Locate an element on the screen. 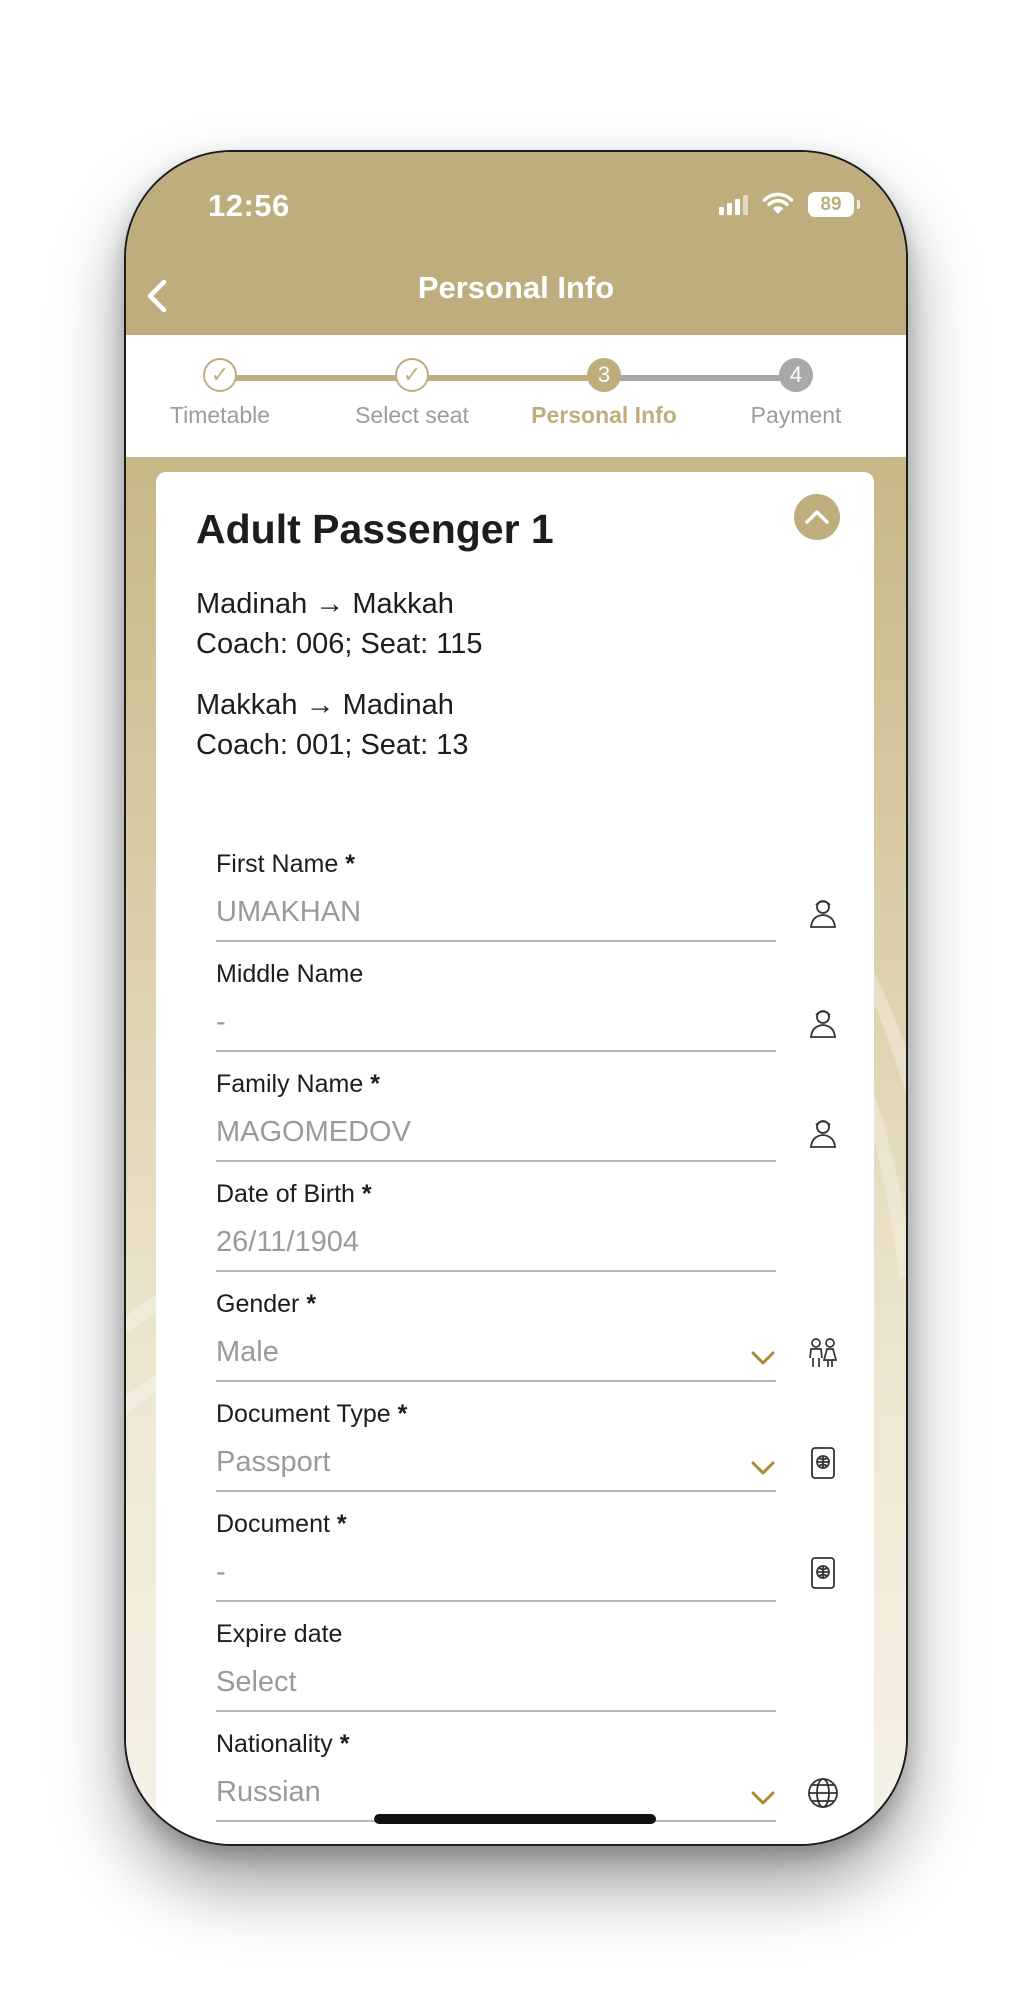 The height and width of the screenshot is (2000, 1028). step-personal-info-number: 3 is located at coordinates (604, 375).